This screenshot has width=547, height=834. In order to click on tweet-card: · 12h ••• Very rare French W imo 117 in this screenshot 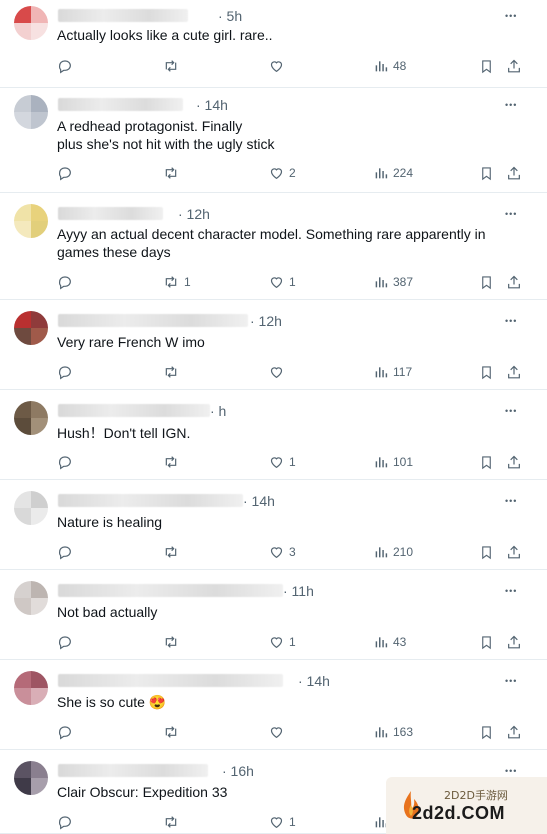, I will do `click(273, 345)`.